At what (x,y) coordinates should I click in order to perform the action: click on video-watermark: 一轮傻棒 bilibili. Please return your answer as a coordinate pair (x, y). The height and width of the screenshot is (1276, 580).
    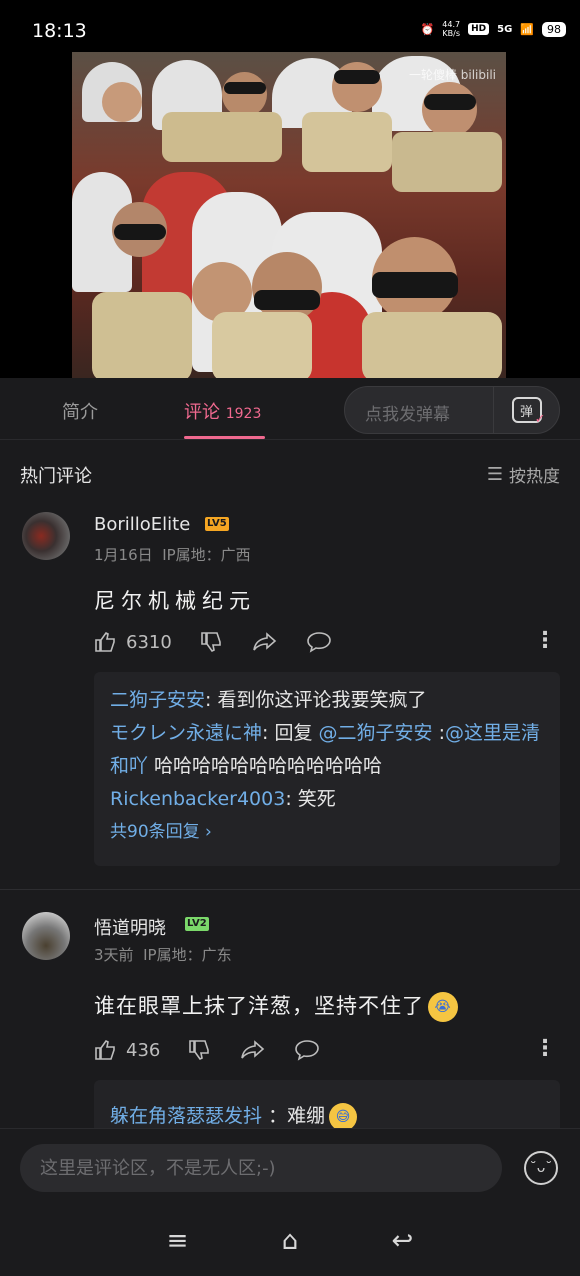
    Looking at the image, I should click on (452, 75).